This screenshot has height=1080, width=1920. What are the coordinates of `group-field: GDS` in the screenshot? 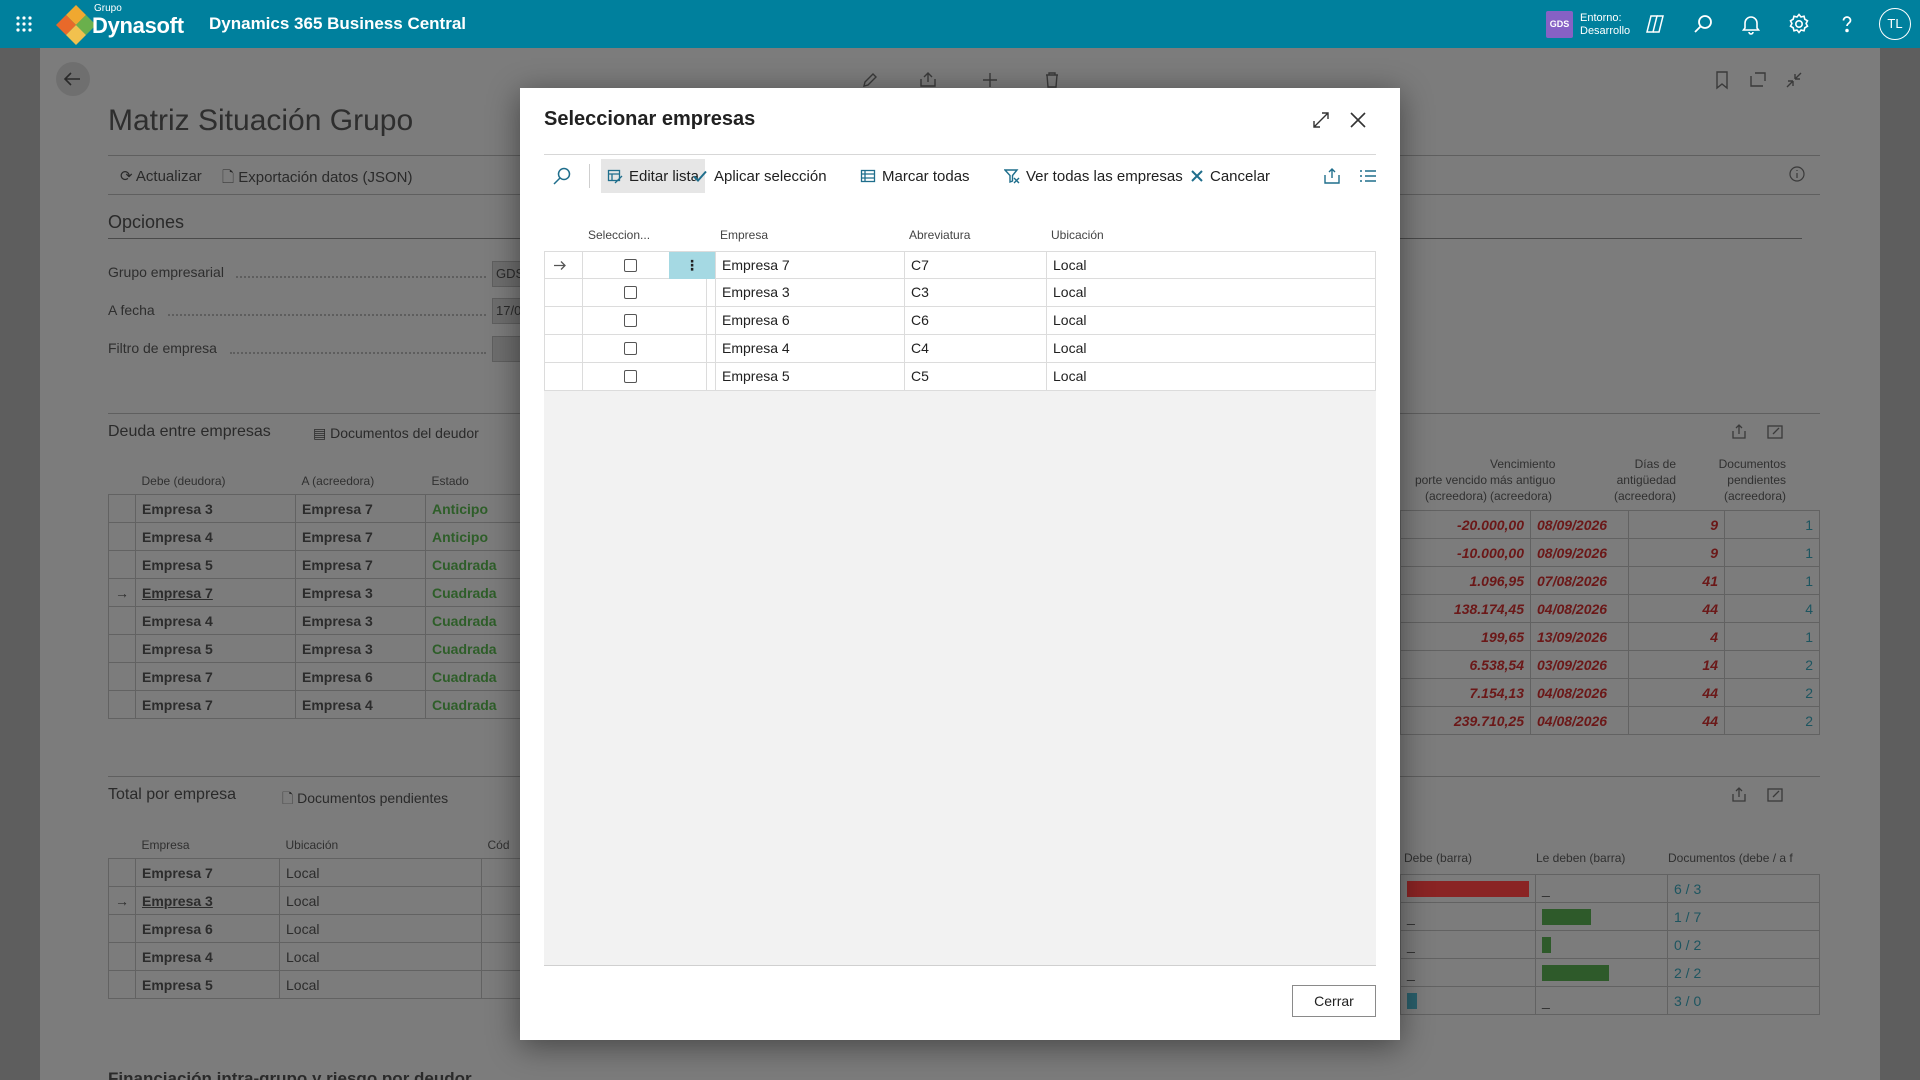 It's located at (508, 274).